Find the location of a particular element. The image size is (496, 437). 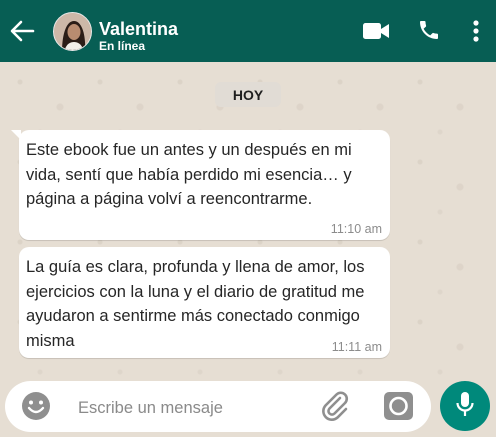

emoji-icon is located at coordinates (36, 406).